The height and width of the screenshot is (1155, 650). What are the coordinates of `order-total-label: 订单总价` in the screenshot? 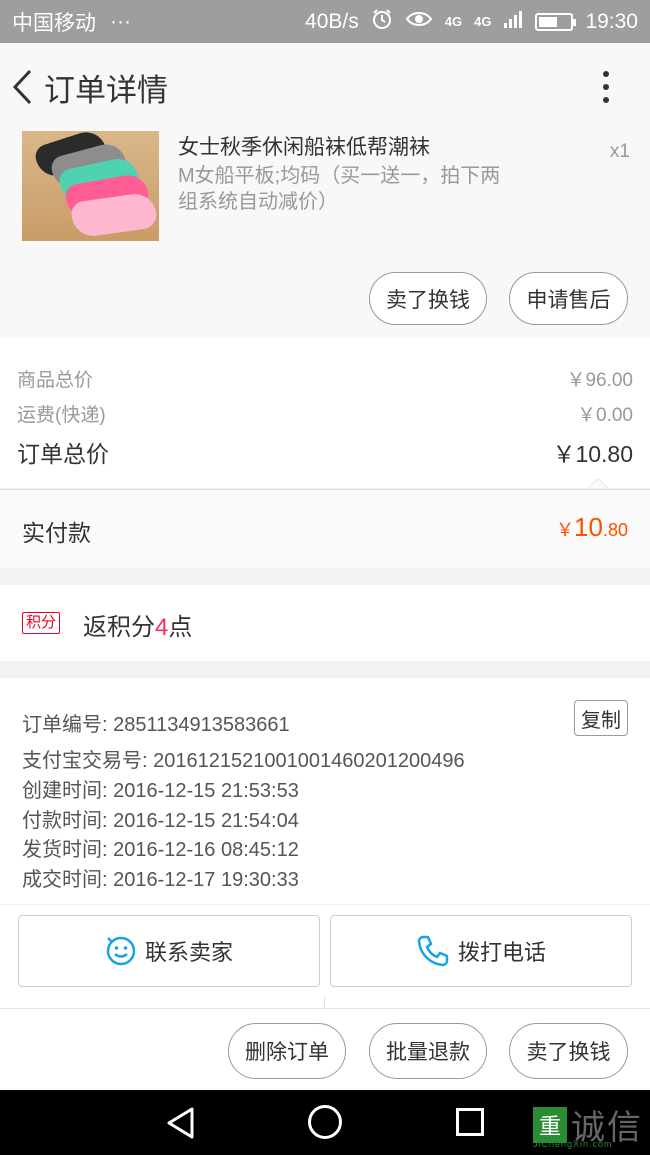 It's located at (63, 454).